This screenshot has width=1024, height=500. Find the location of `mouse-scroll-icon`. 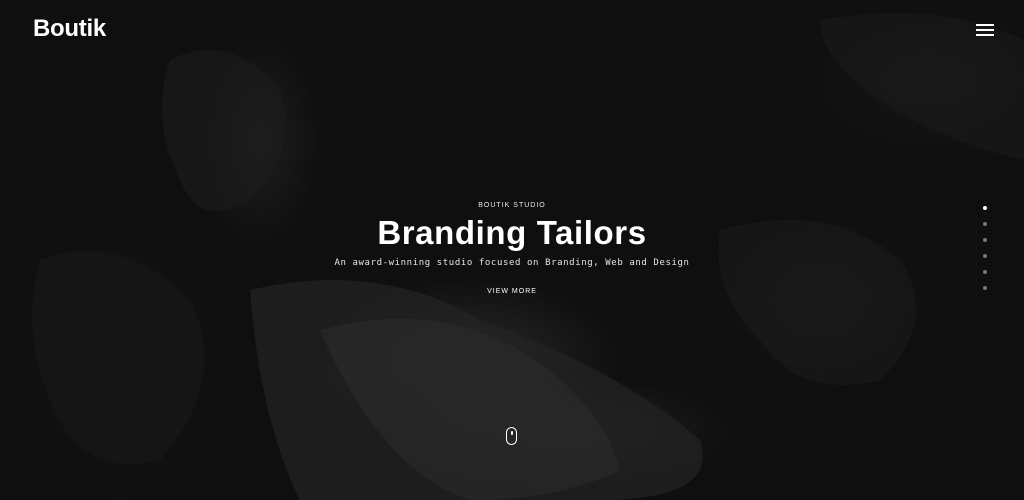

mouse-scroll-icon is located at coordinates (511, 436).